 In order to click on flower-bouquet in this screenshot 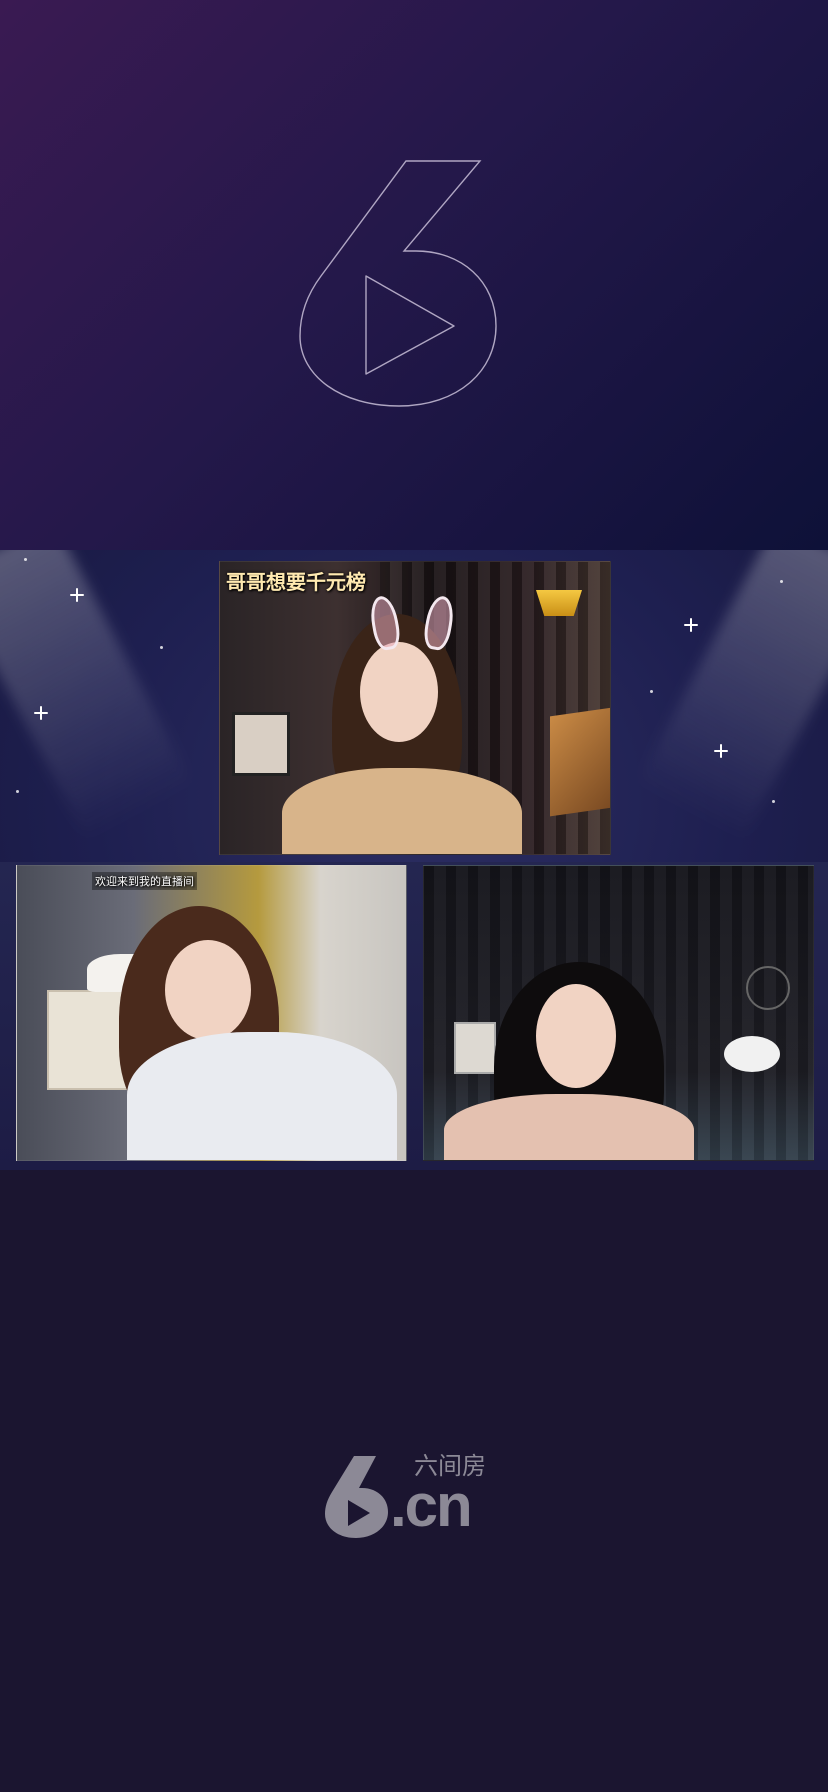, I will do `click(752, 1054)`.